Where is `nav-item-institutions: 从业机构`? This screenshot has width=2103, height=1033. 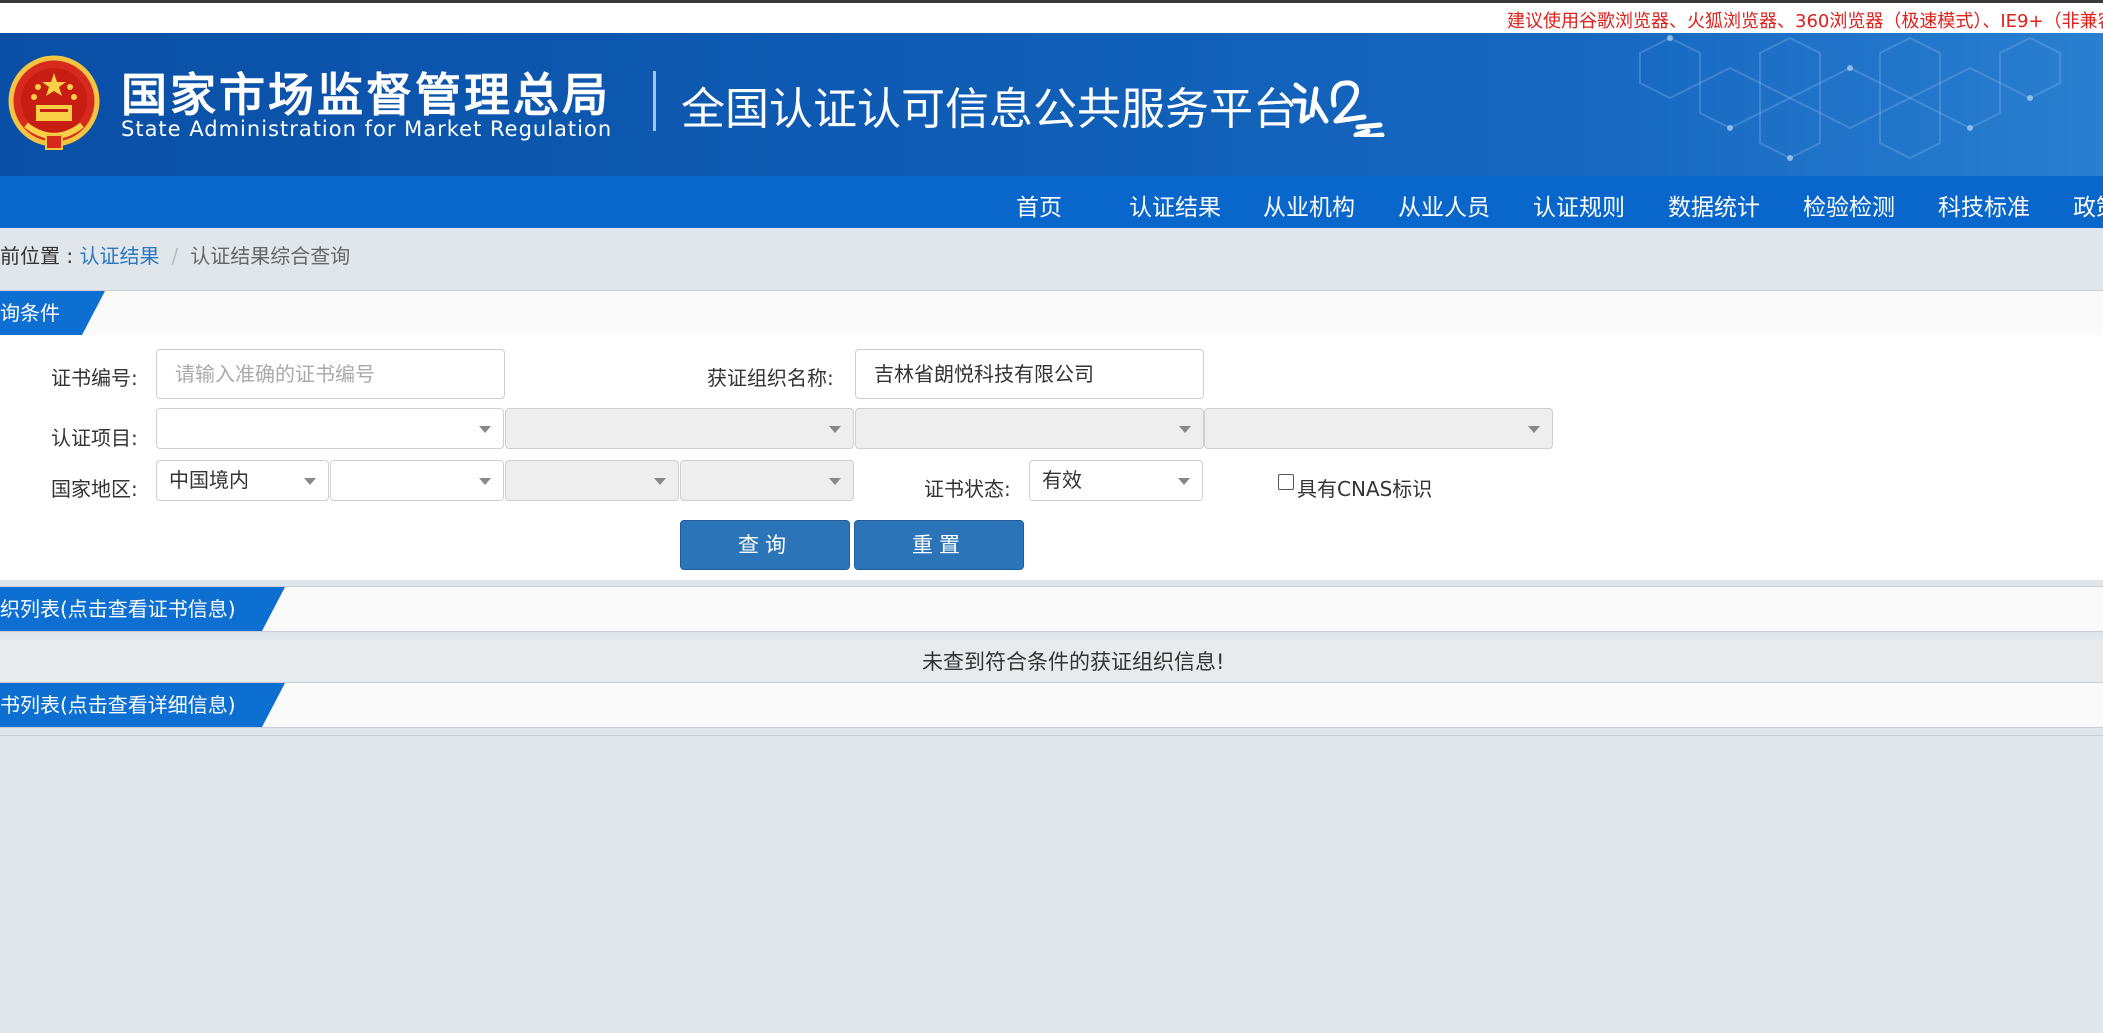
nav-item-institutions: 从业机构 is located at coordinates (1309, 205).